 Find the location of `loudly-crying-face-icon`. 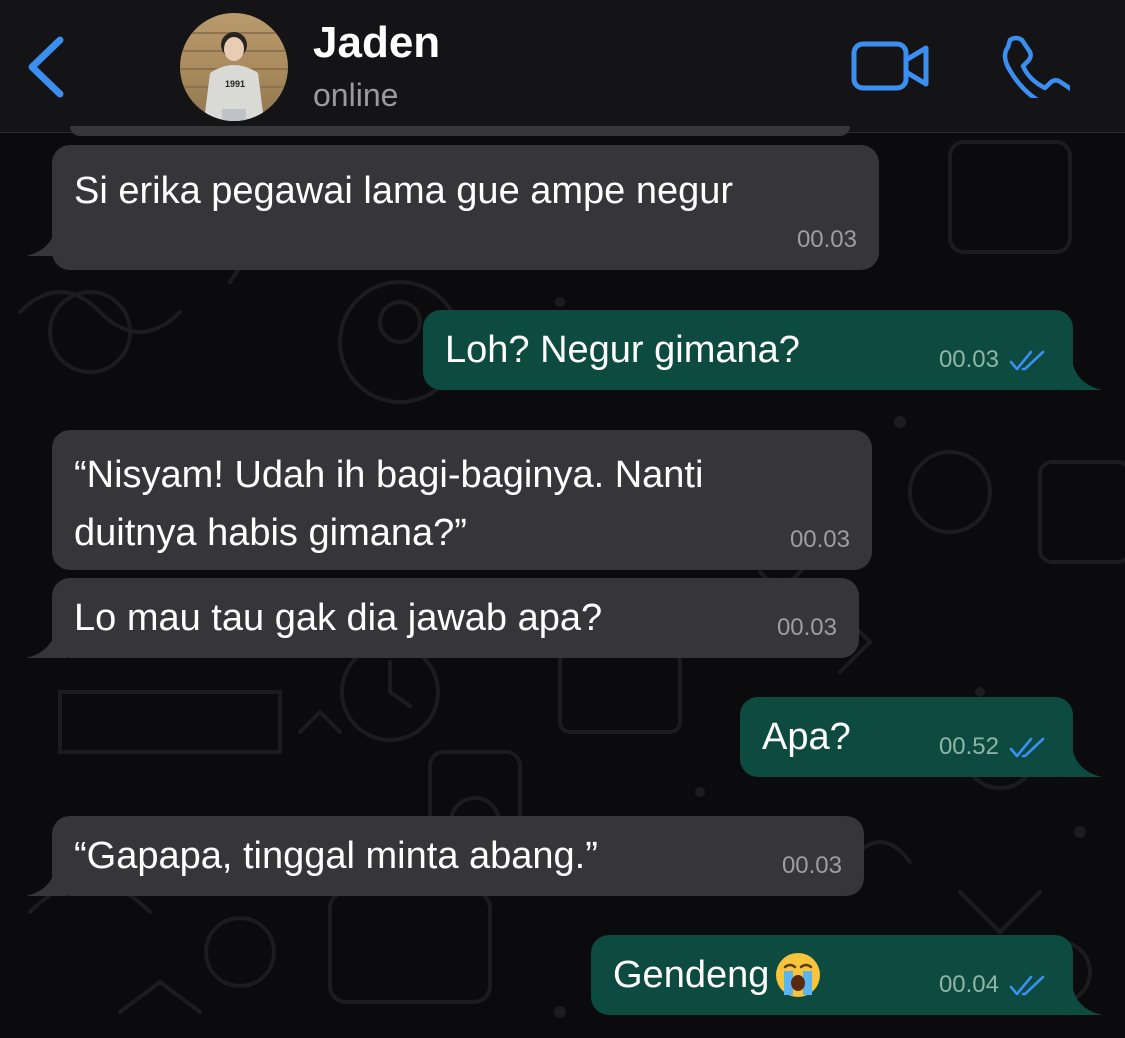

loudly-crying-face-icon is located at coordinates (798, 975).